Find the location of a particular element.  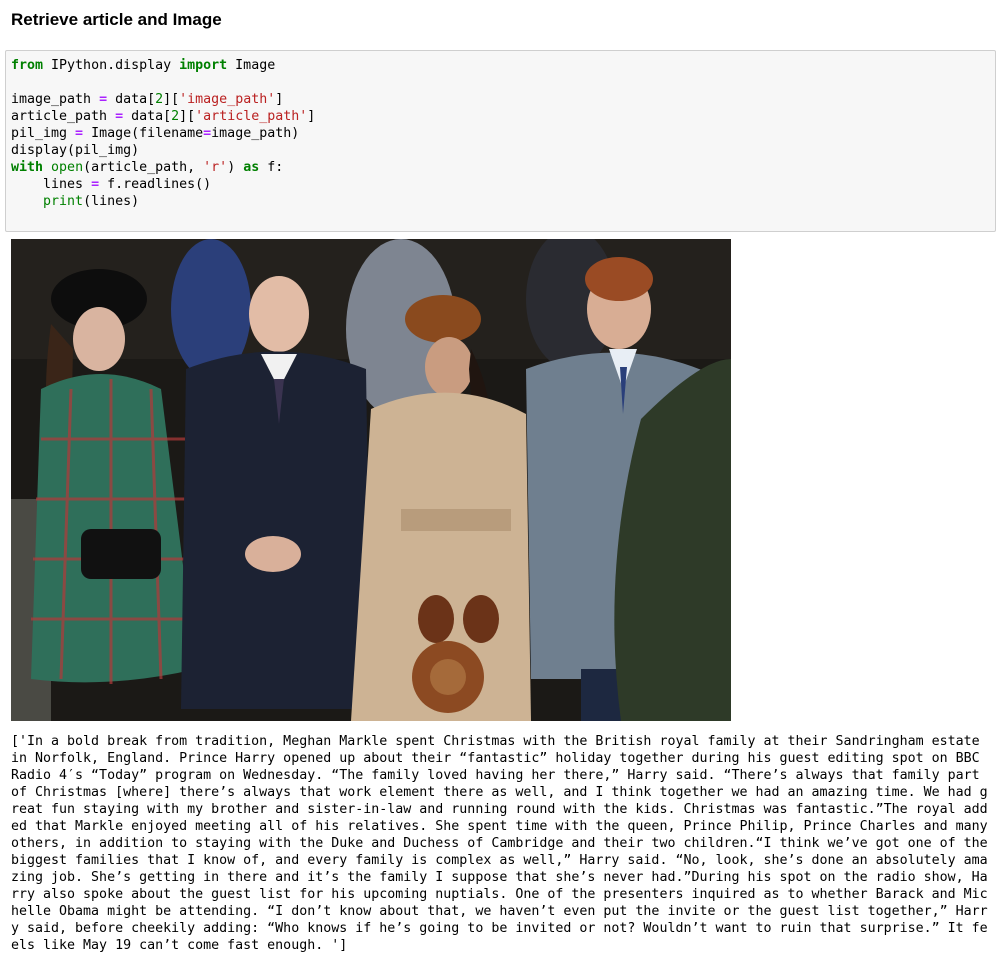

code-token: article_path is located at coordinates (63, 116).